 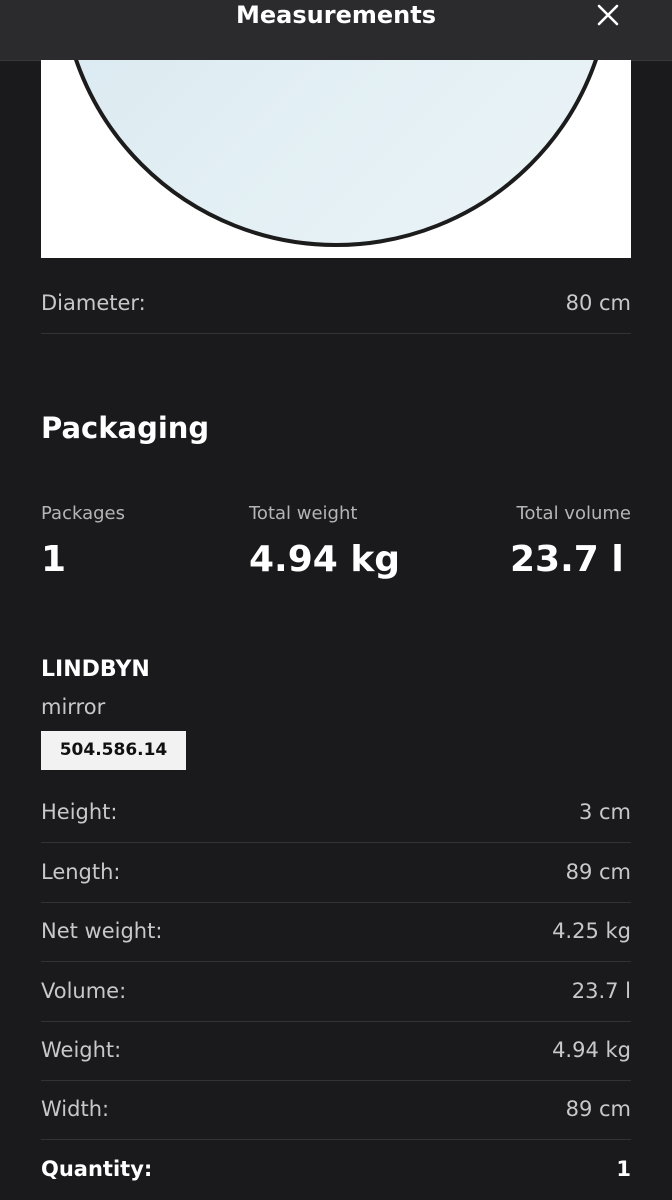 I want to click on package-row-height: Height: 3 cm, so click(x=336, y=813).